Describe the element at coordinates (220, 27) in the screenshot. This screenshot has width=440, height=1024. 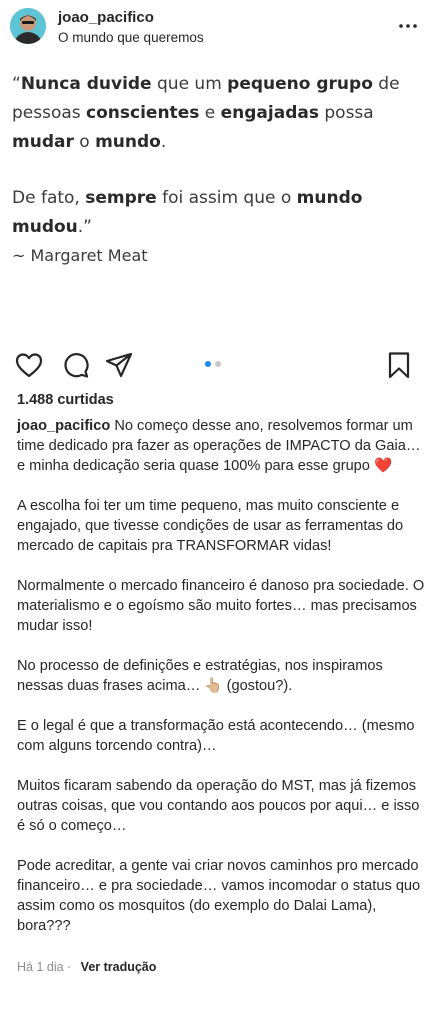
I see `post-header: joao_pacifico O mundo que queremos` at that location.